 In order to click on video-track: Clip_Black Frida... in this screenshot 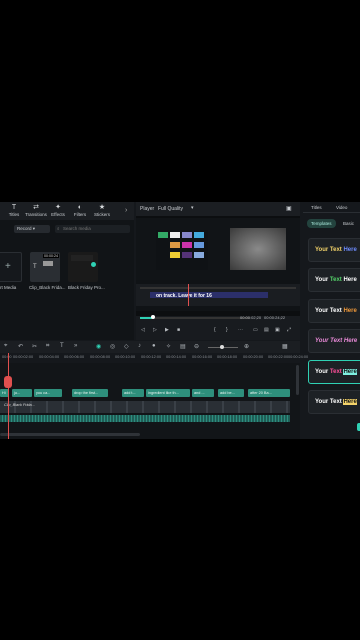, I will do `click(145, 407)`.